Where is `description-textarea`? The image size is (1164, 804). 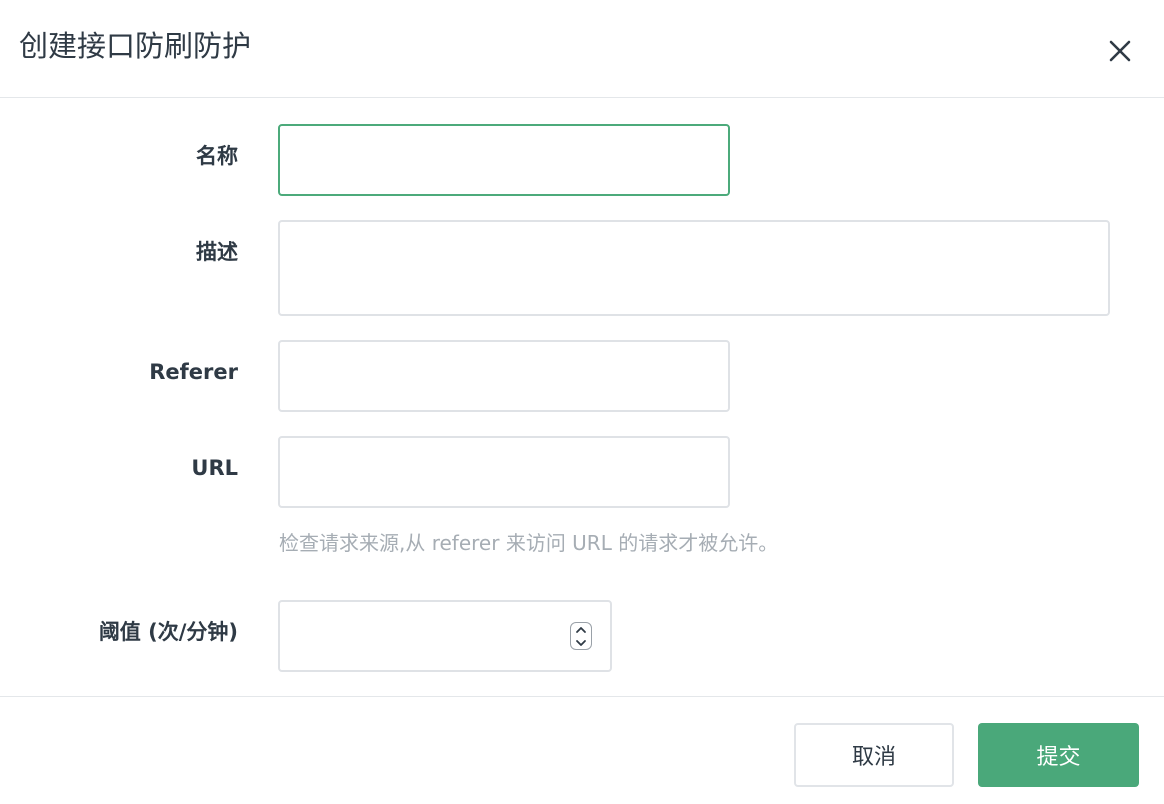
description-textarea is located at coordinates (694, 268).